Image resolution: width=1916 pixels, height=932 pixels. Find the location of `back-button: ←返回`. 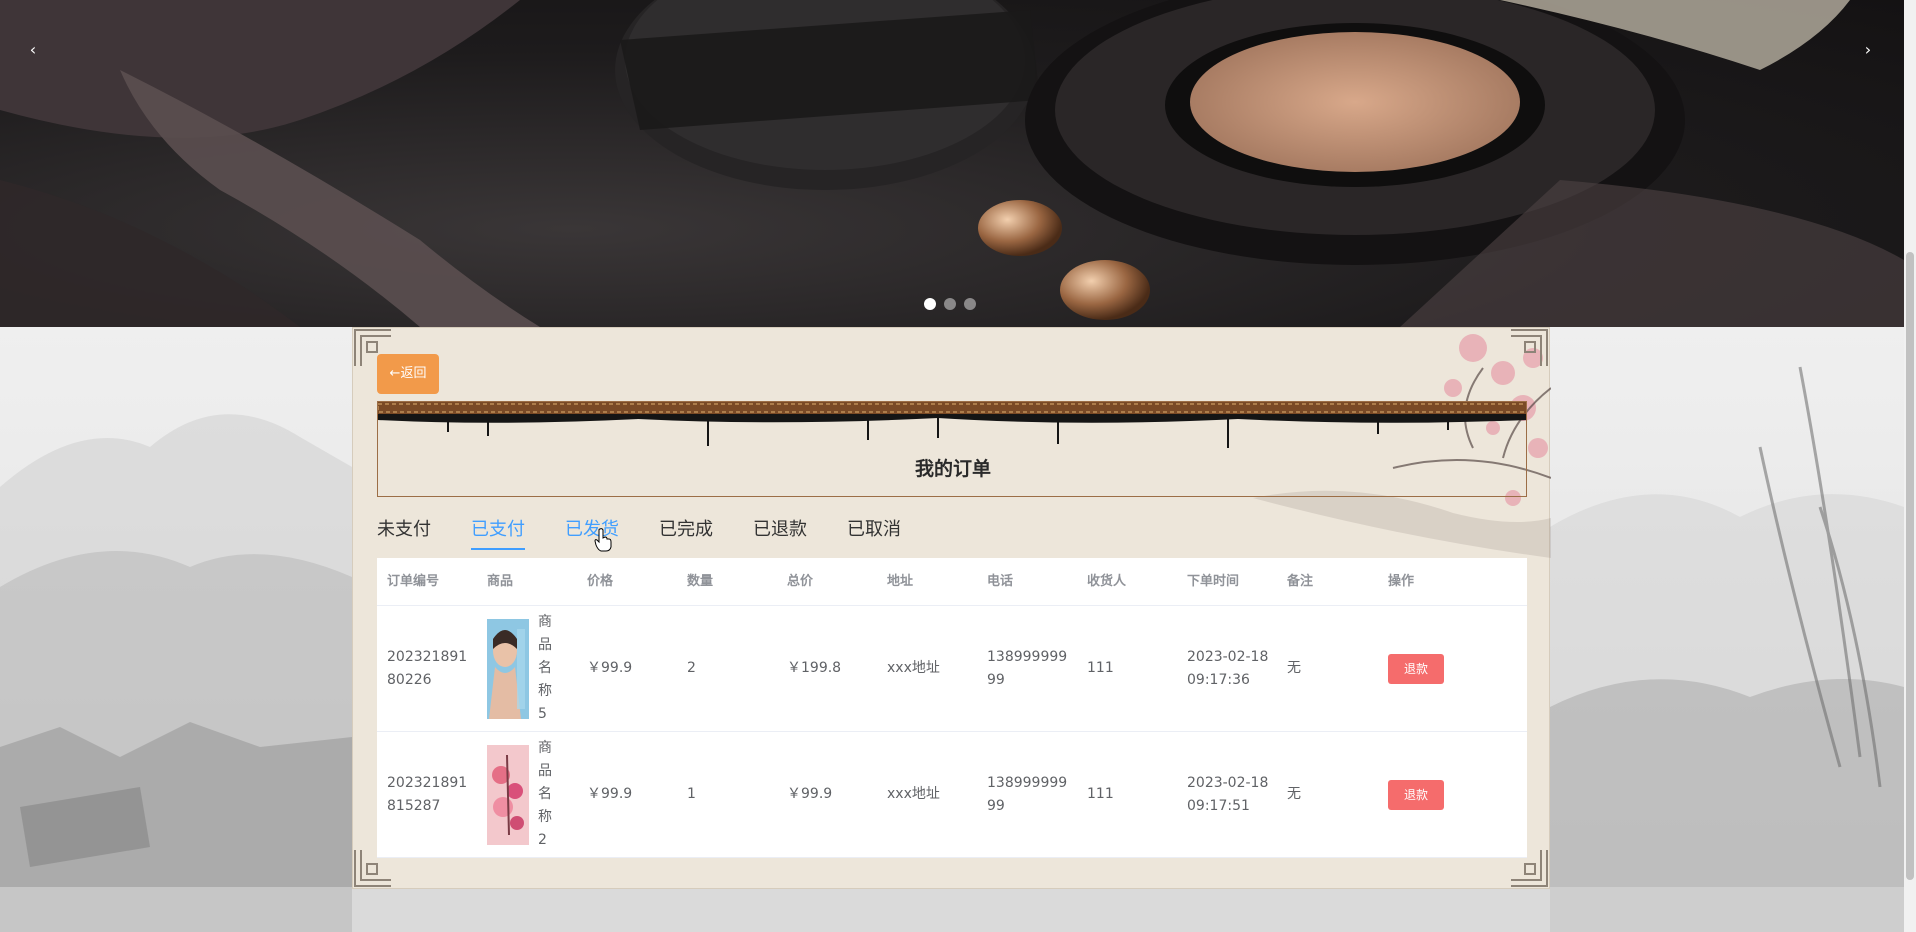

back-button: ←返回 is located at coordinates (408, 374).